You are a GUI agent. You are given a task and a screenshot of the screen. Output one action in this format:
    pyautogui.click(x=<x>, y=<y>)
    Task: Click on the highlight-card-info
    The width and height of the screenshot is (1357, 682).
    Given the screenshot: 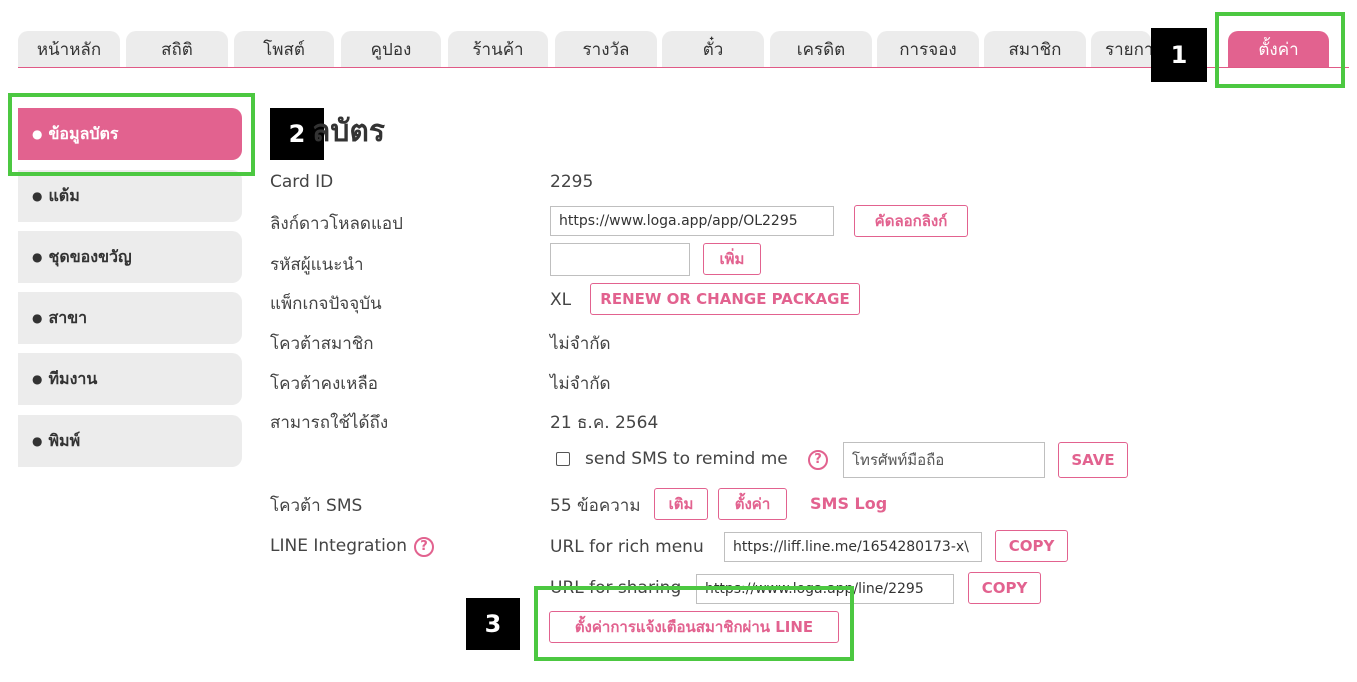 What is the action you would take?
    pyautogui.click(x=131, y=134)
    